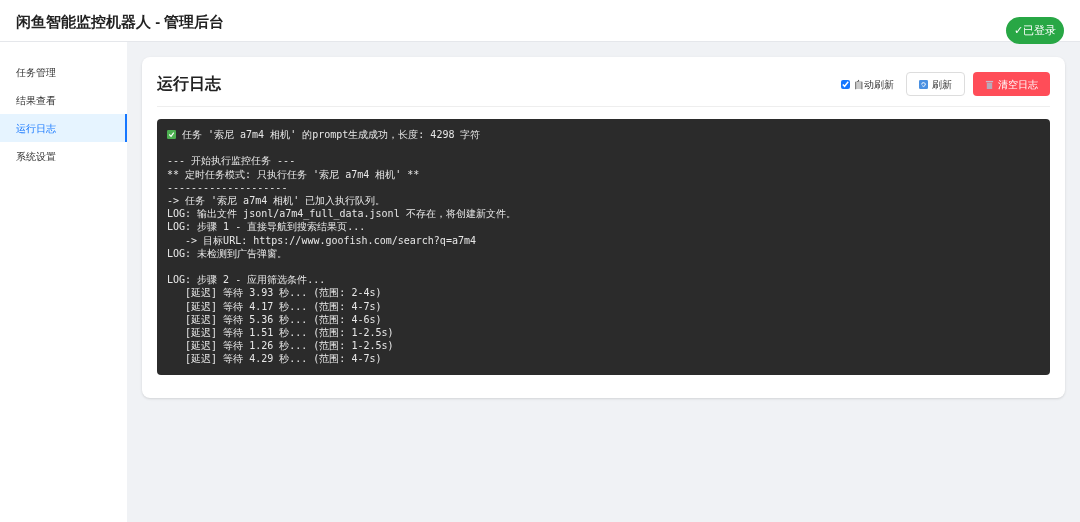 The width and height of the screenshot is (1080, 522). What do you see at coordinates (1035, 30) in the screenshot?
I see `login-status-badge: ✓已登录` at bounding box center [1035, 30].